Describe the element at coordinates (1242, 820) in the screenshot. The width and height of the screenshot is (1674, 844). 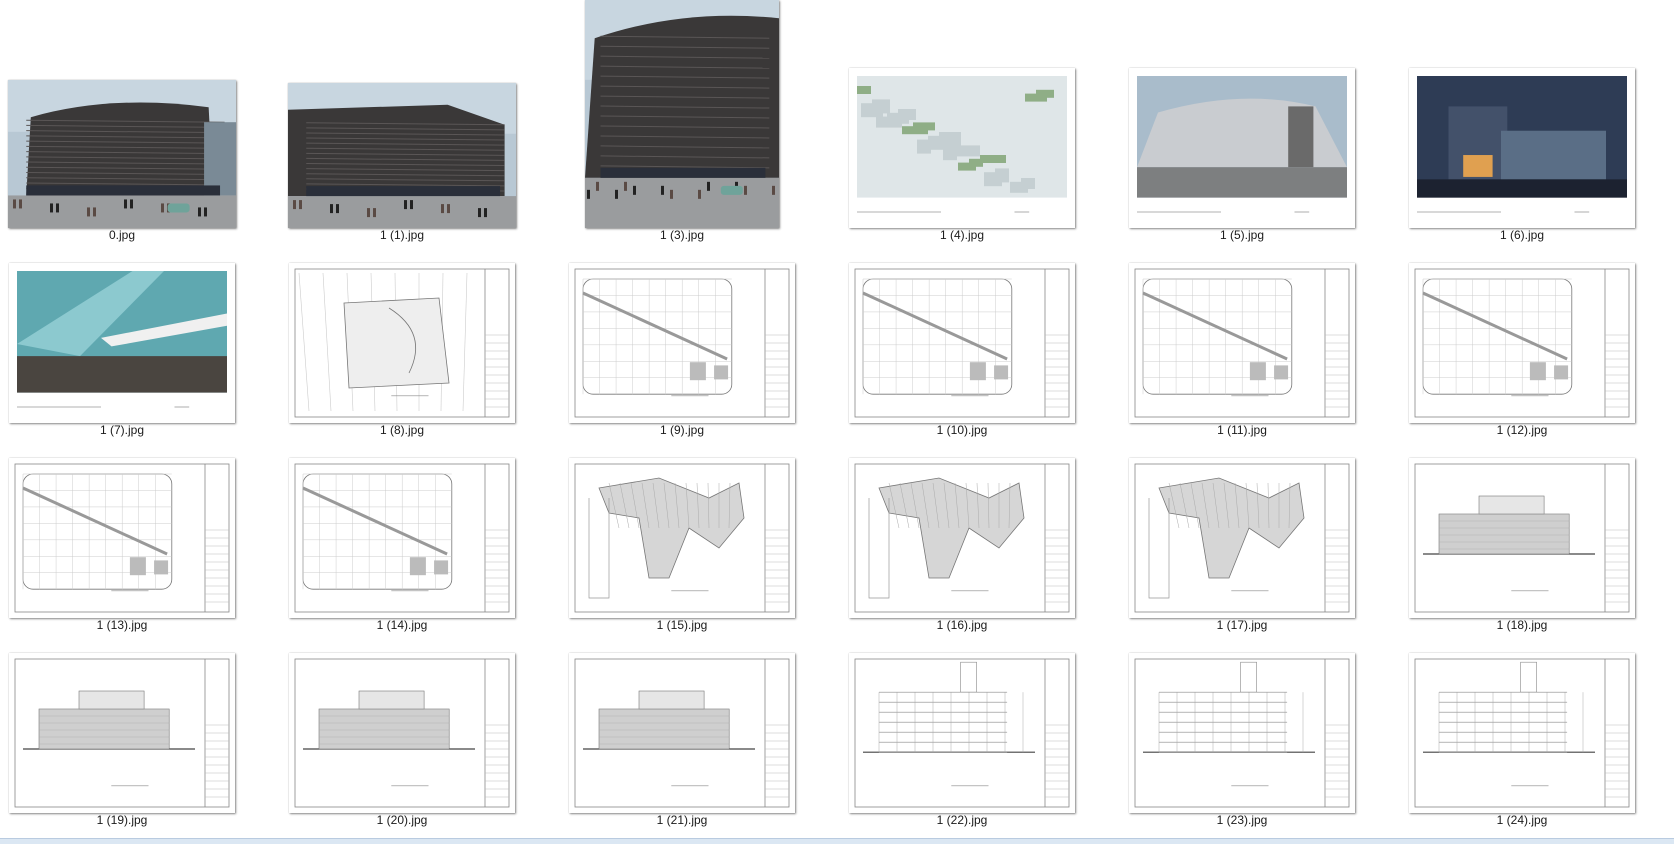
I see `thumbnail-filename: 1 (23).jpg` at that location.